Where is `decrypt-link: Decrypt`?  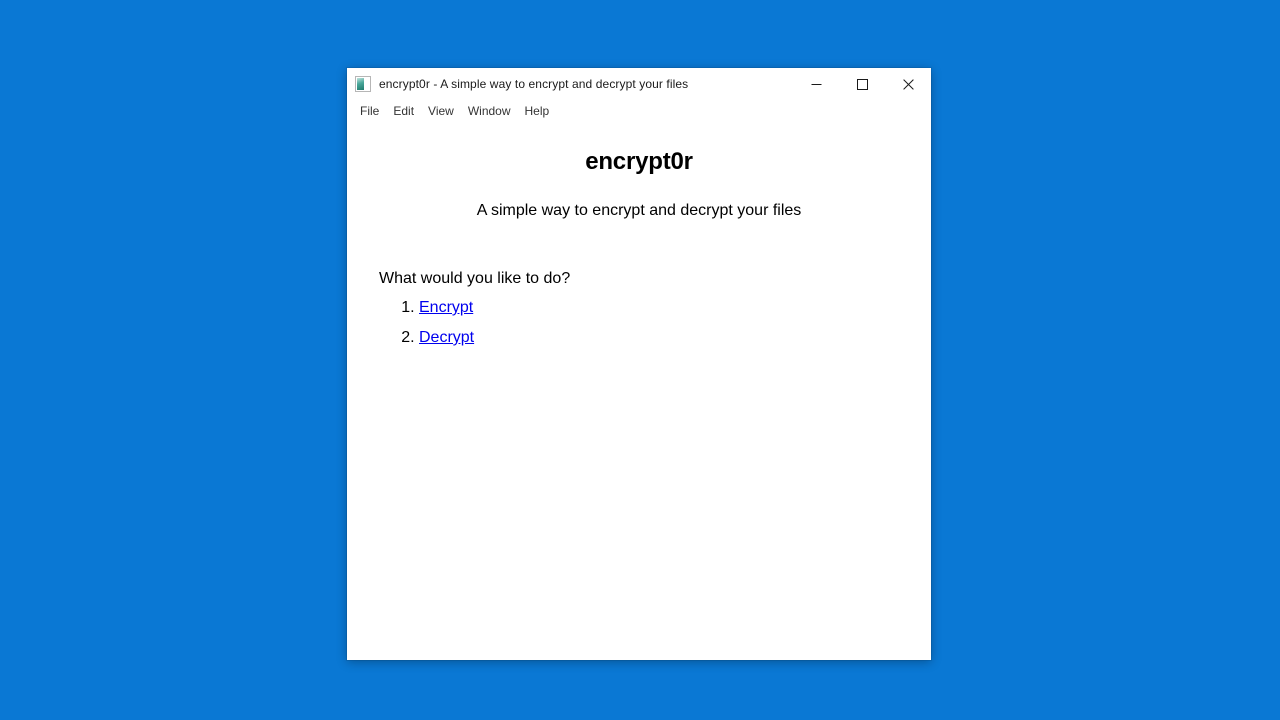
decrypt-link: Decrypt is located at coordinates (446, 337).